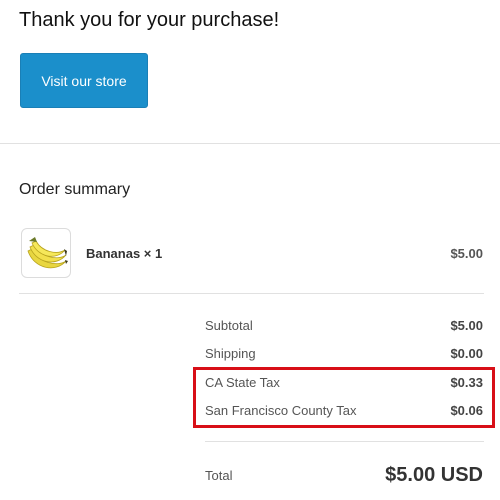 This screenshot has height=500, width=500. What do you see at coordinates (230, 353) in the screenshot?
I see `shipping-label: Shipping` at bounding box center [230, 353].